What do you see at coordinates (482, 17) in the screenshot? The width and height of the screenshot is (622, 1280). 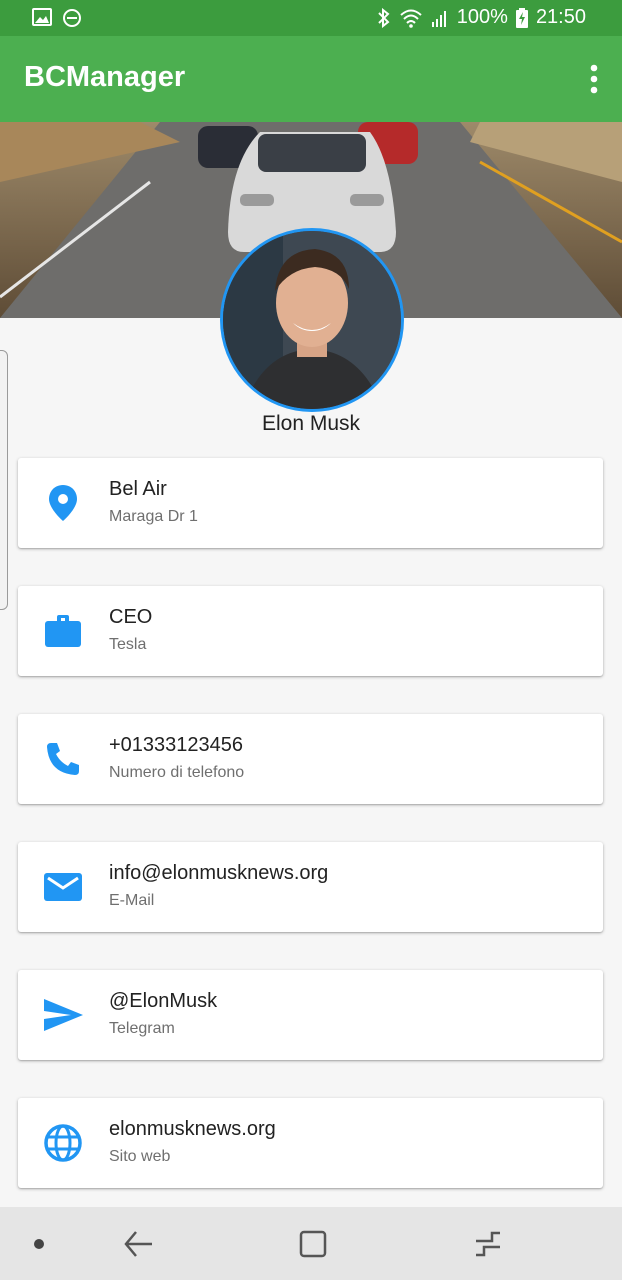 I see `battery-percentage: 100%` at bounding box center [482, 17].